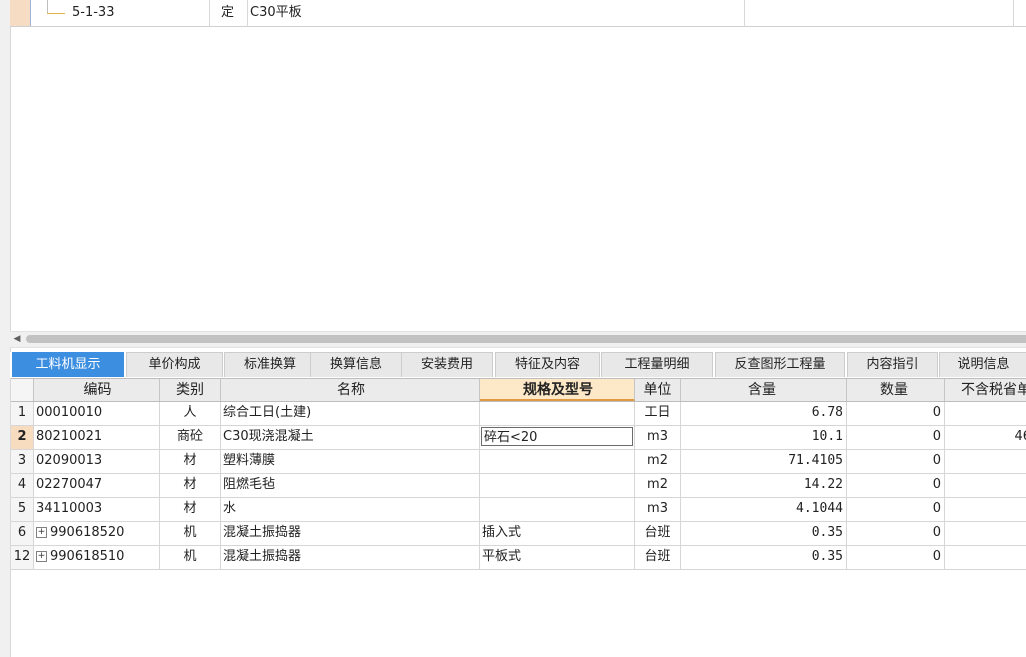  What do you see at coordinates (350, 461) in the screenshot?
I see `name-cell: 塑料薄膜` at bounding box center [350, 461].